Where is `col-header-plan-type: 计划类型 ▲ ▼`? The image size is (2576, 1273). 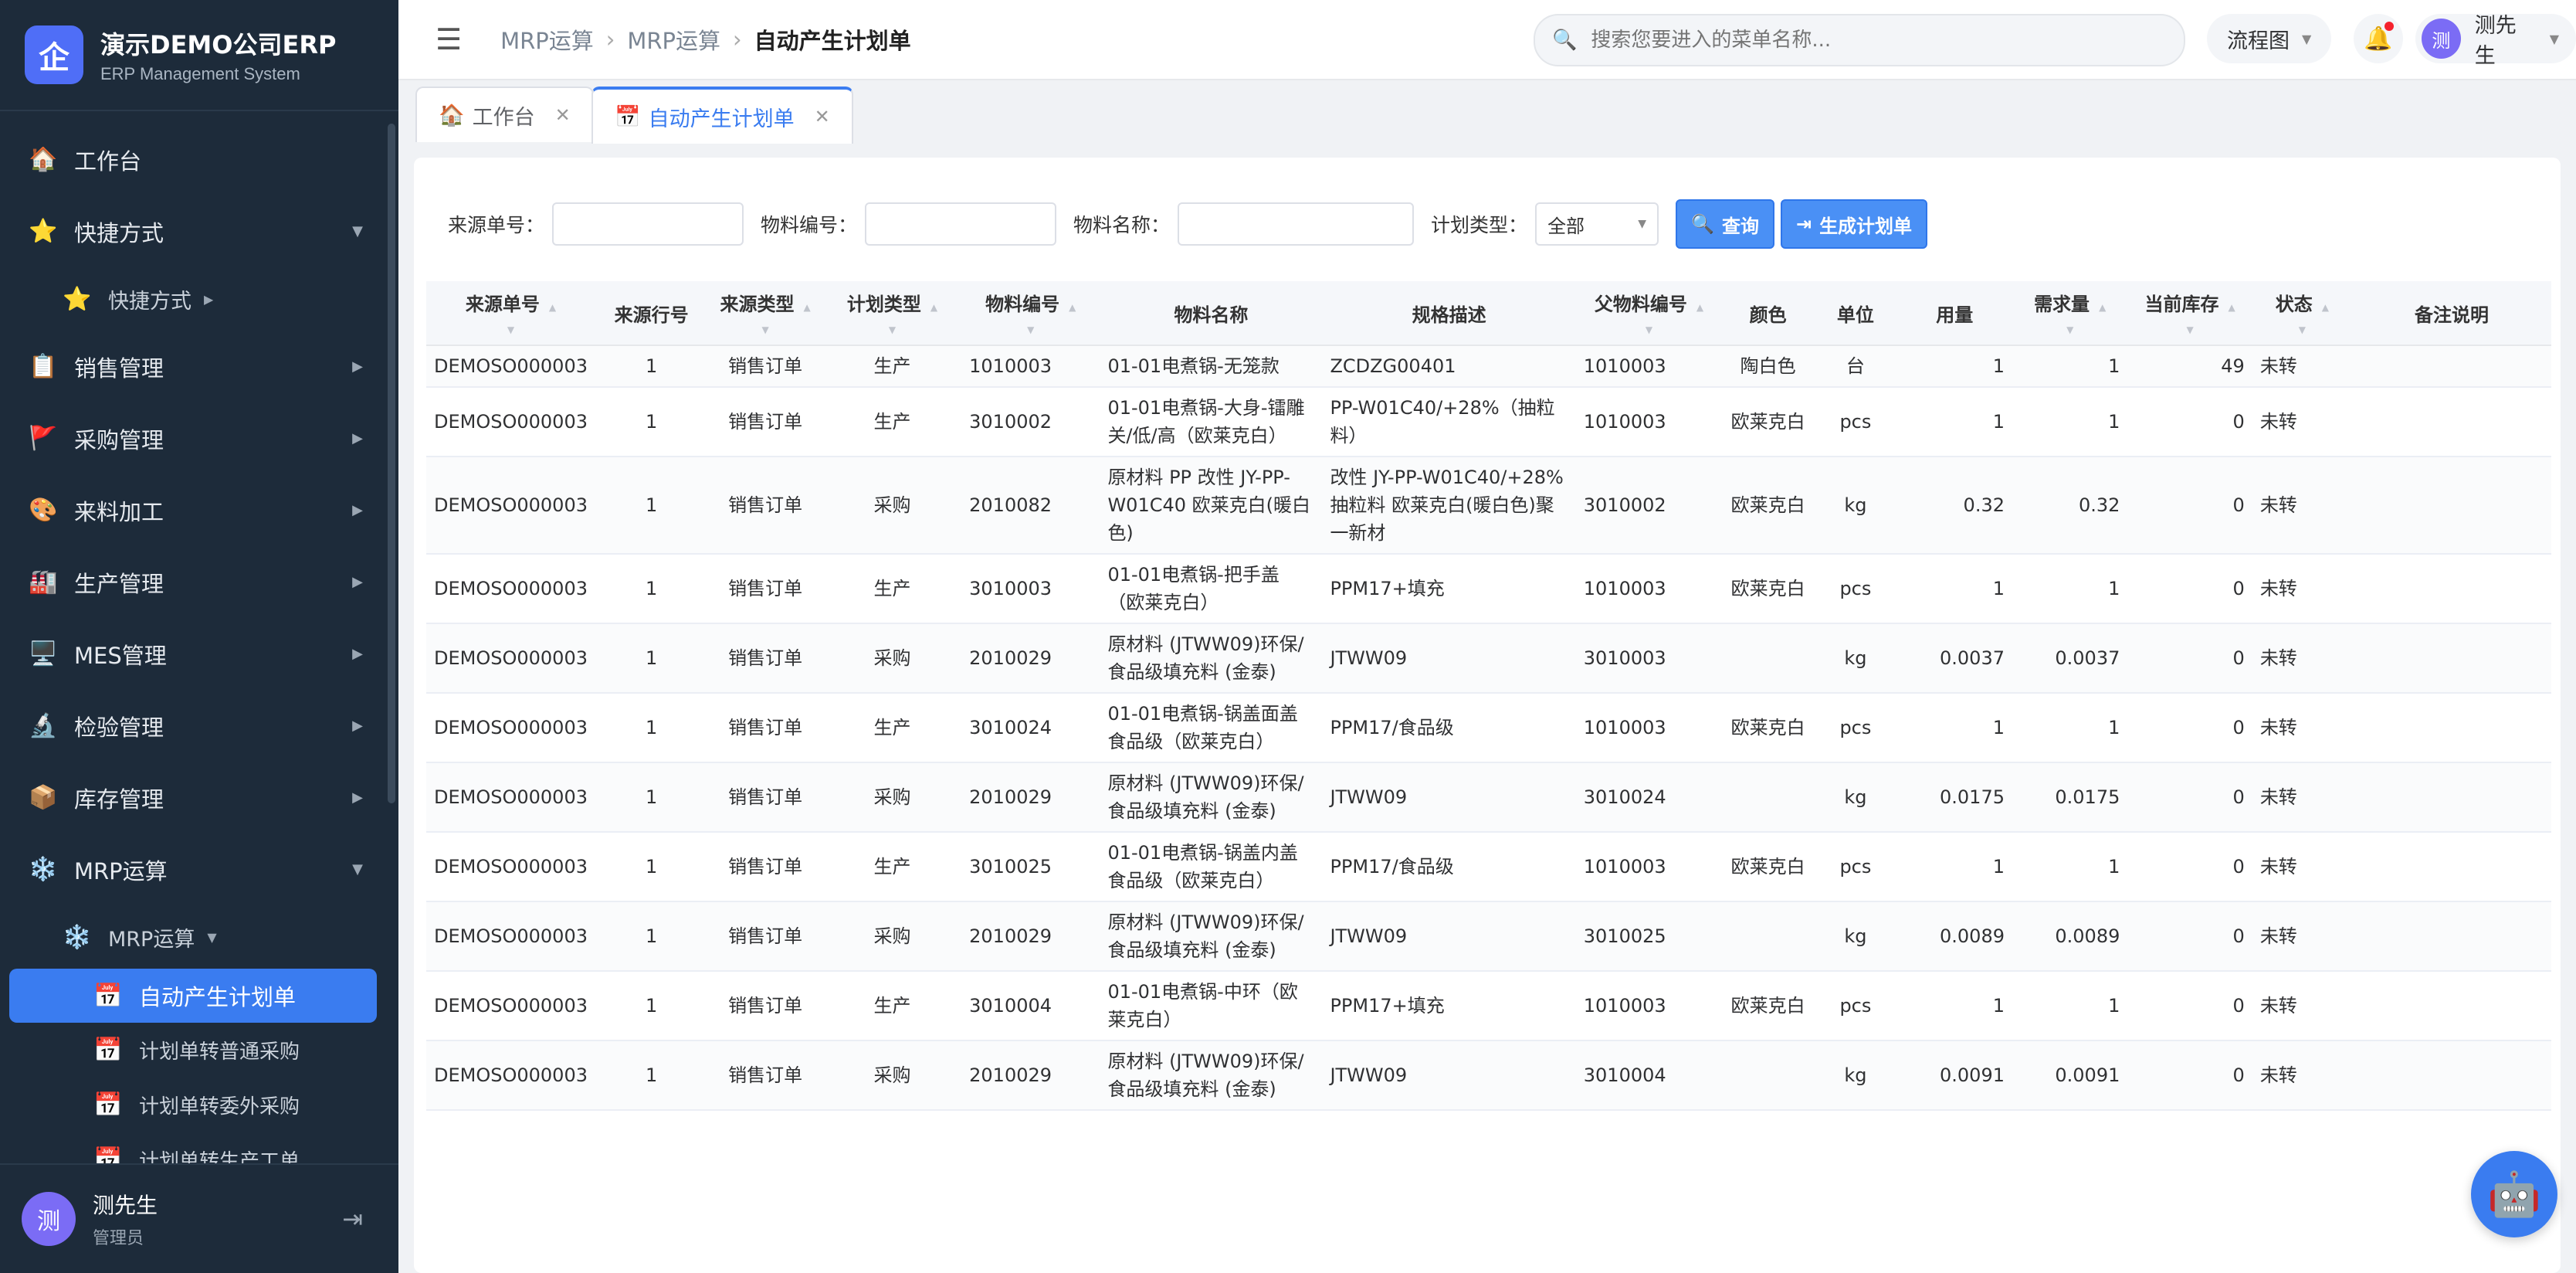 col-header-plan-type: 计划类型 ▲ ▼ is located at coordinates (892, 313).